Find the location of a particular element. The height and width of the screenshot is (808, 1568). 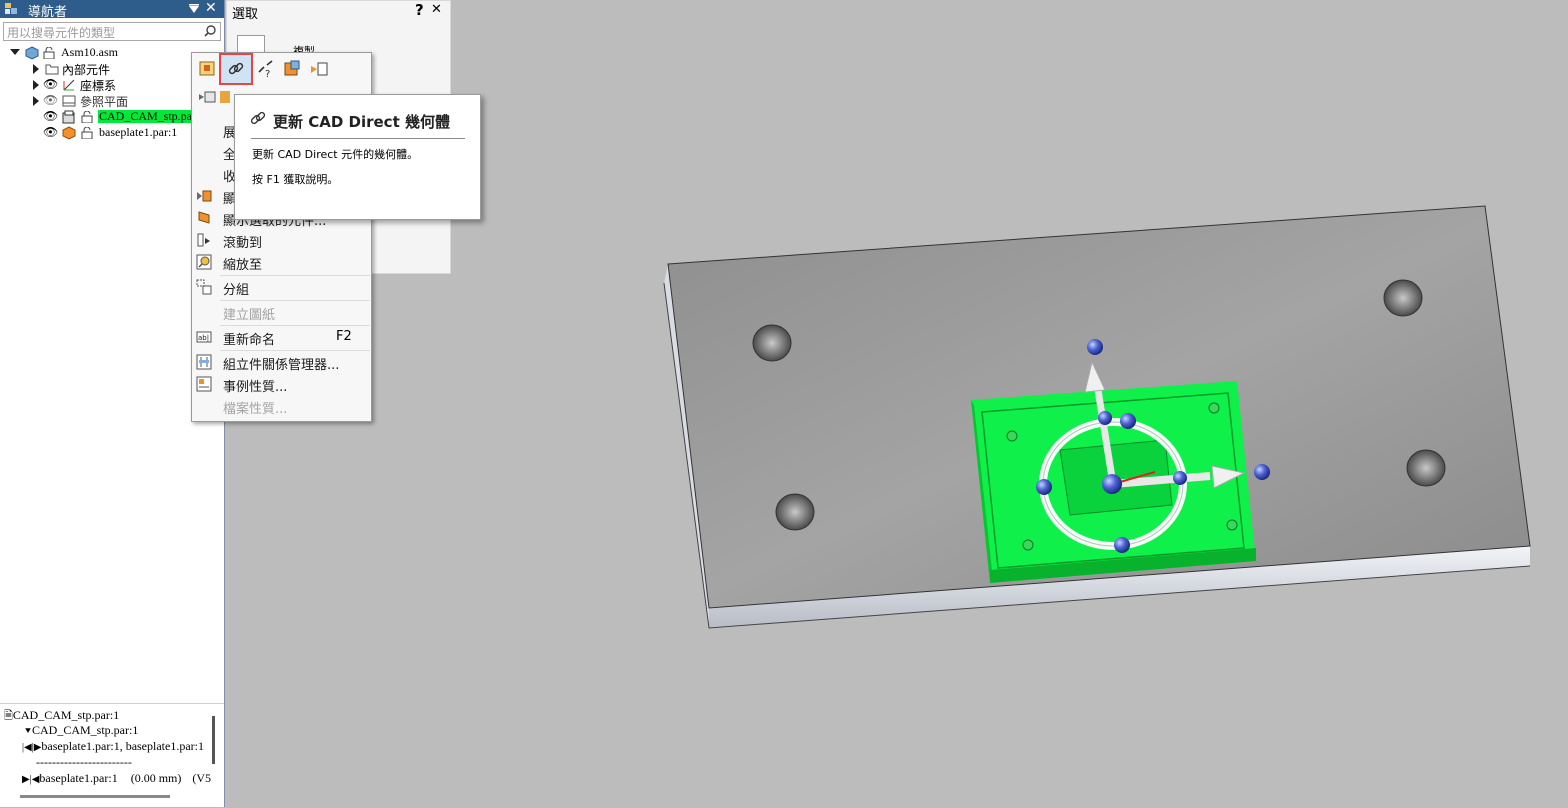

menu-item-label: 滾動到 is located at coordinates (243, 243).